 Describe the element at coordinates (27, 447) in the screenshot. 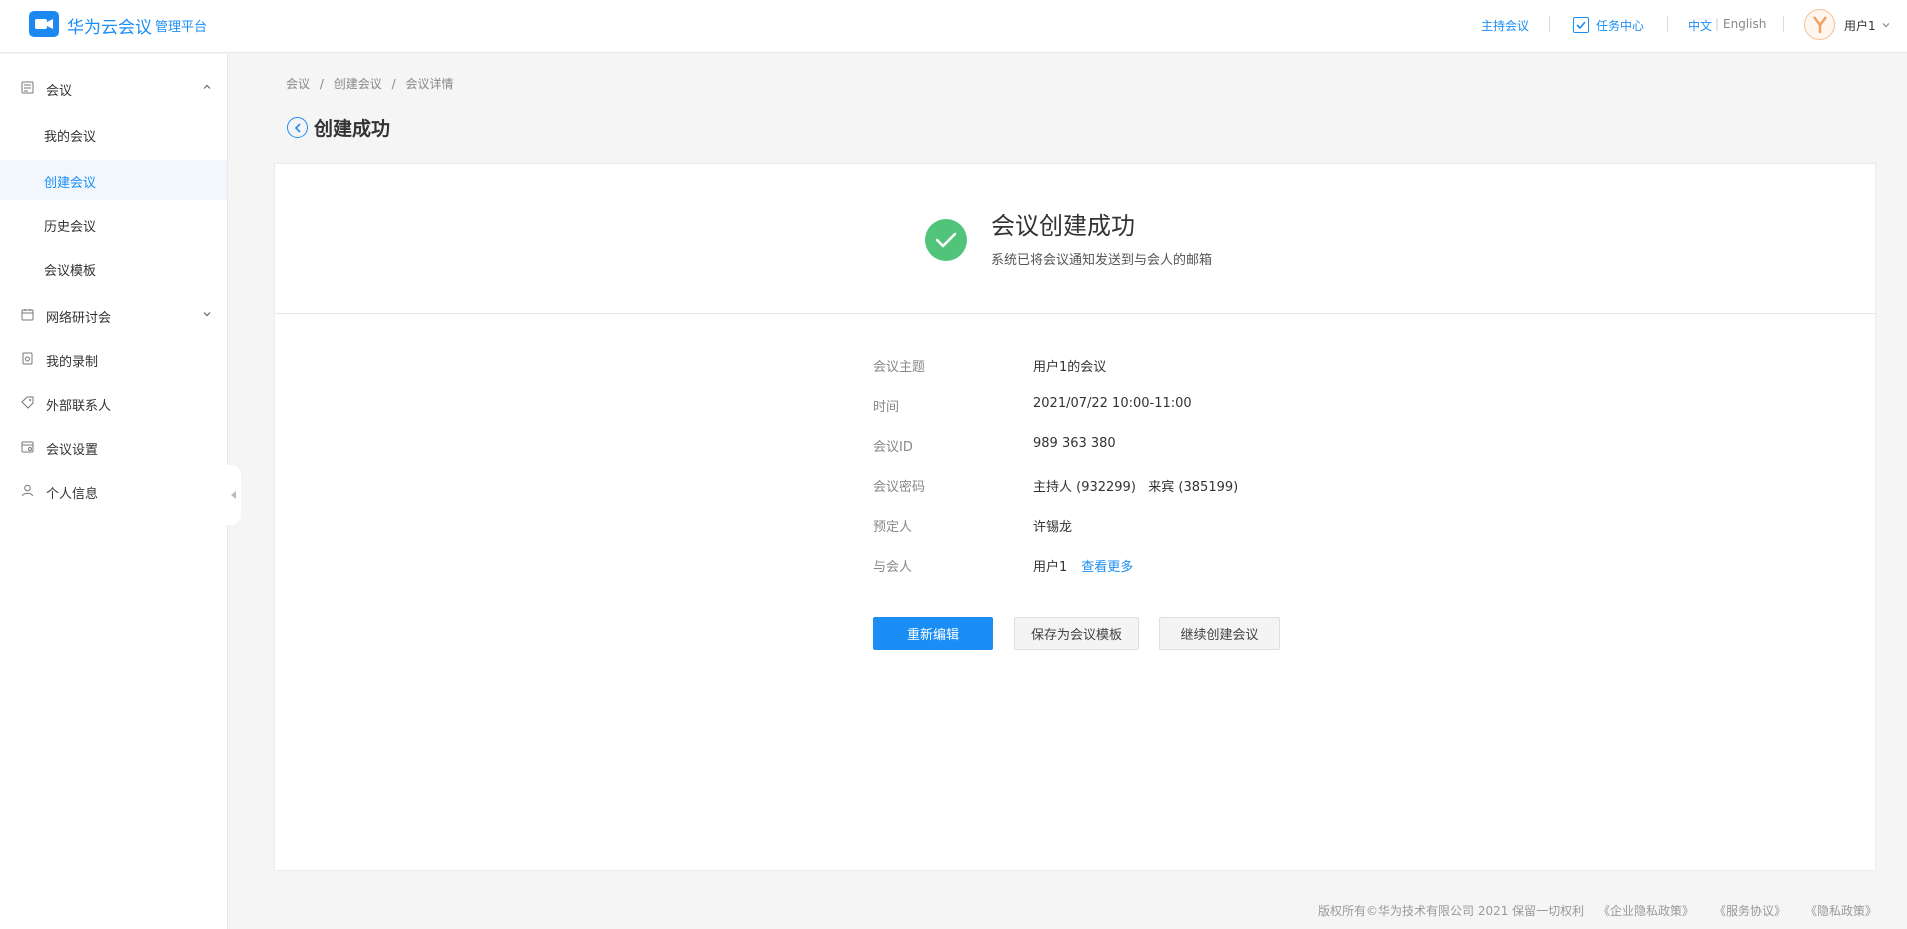

I see `settings-calendar-icon` at that location.